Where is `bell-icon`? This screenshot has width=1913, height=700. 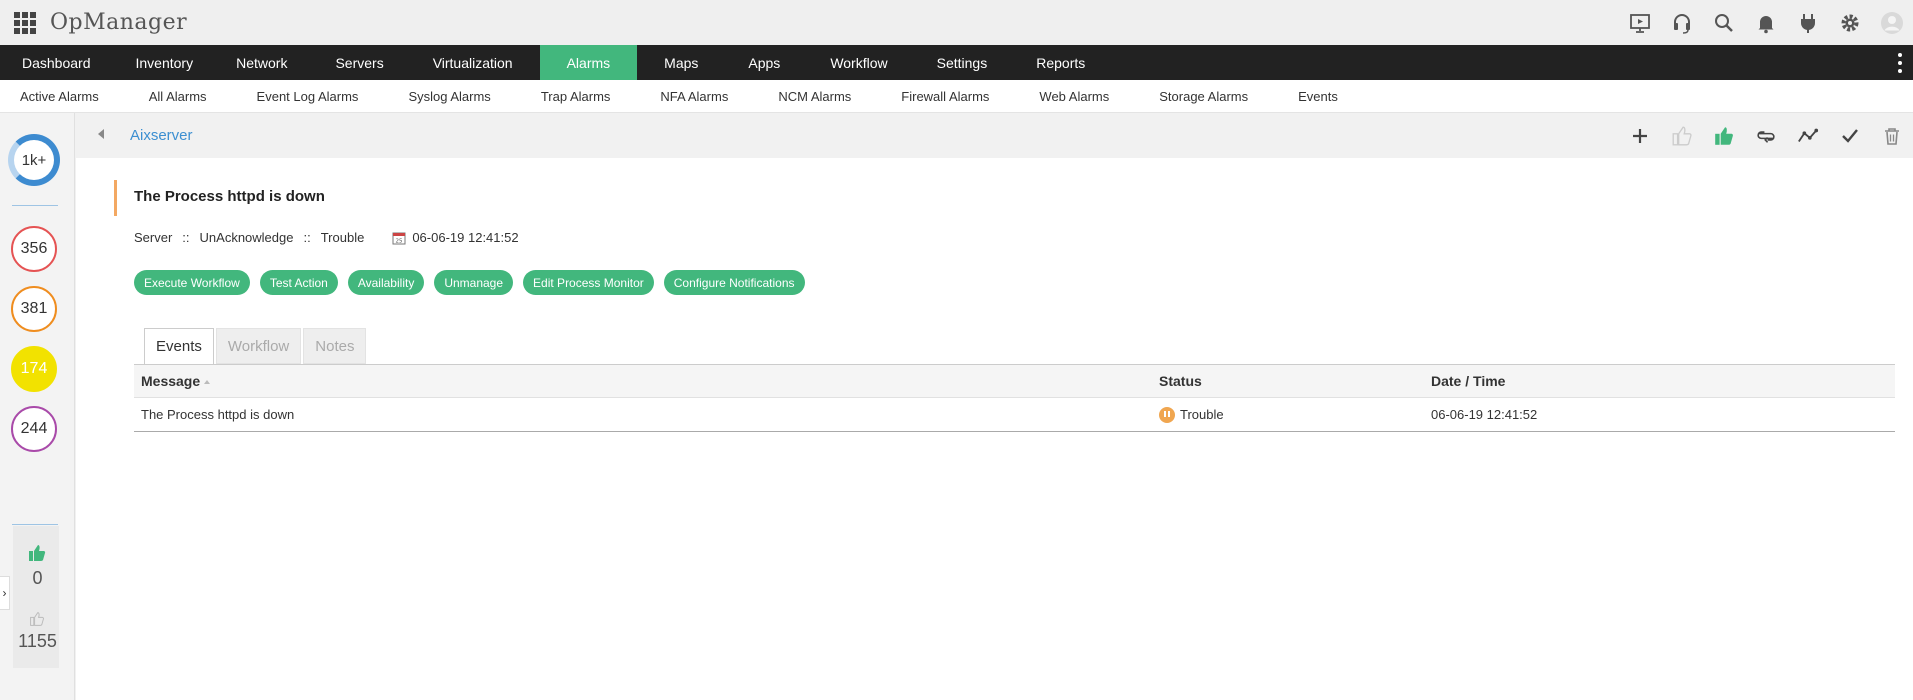
bell-icon is located at coordinates (1766, 22).